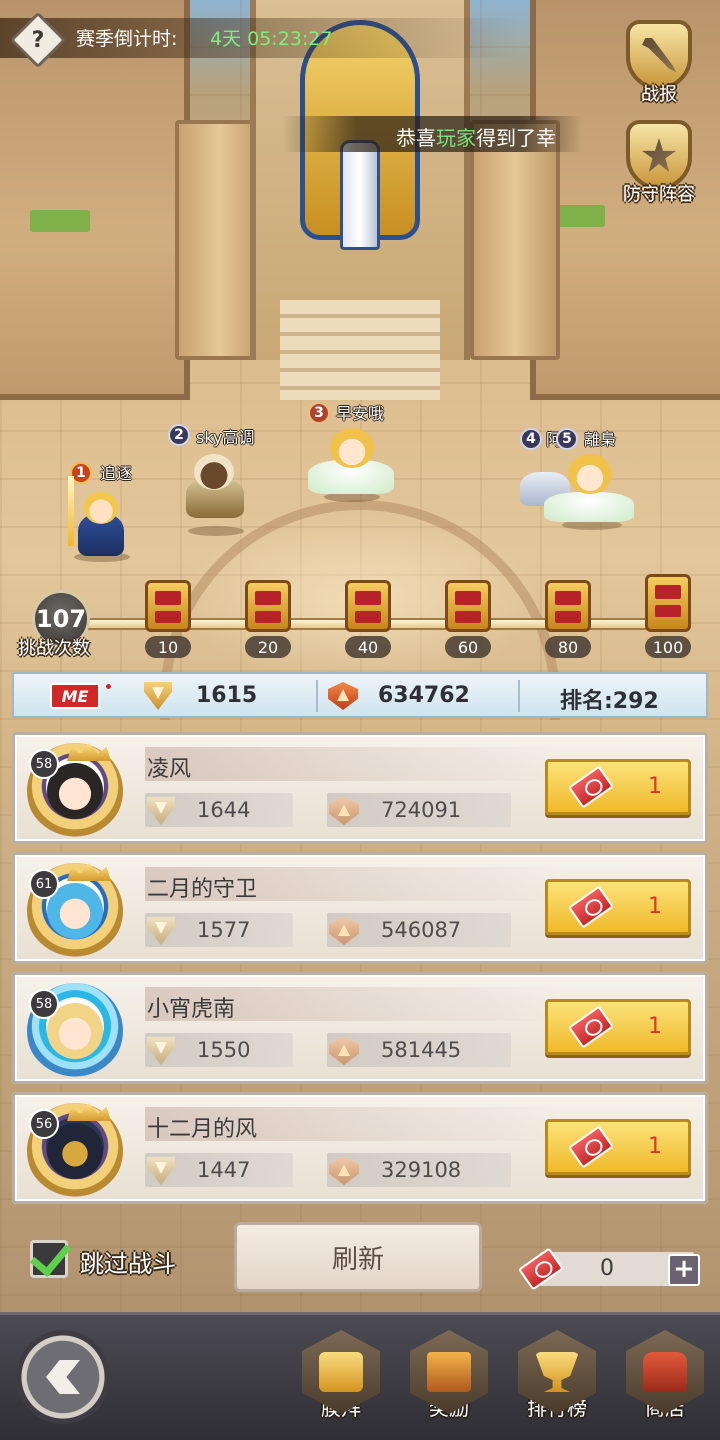  I want to click on opponent-trophies: 1550, so click(224, 1050).